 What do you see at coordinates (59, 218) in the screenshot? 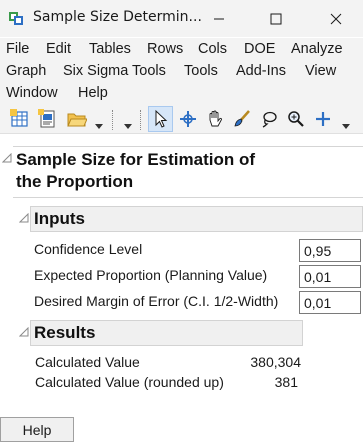
I see `inputs-header-label: Inputs` at bounding box center [59, 218].